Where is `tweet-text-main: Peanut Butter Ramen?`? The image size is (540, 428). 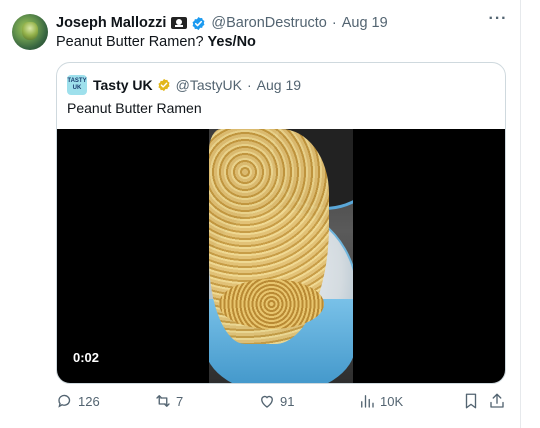 tweet-text-main: Peanut Butter Ramen? is located at coordinates (132, 42).